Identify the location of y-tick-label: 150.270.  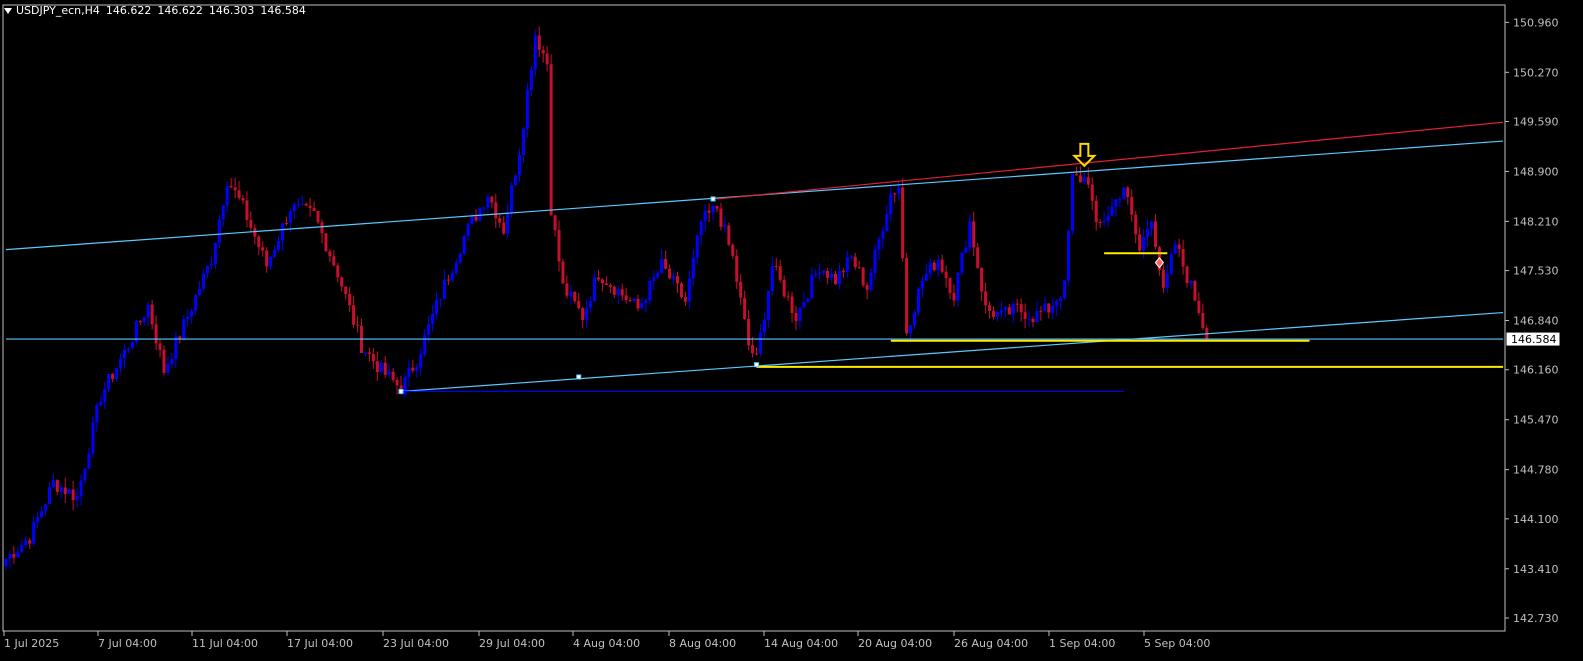
(1536, 72).